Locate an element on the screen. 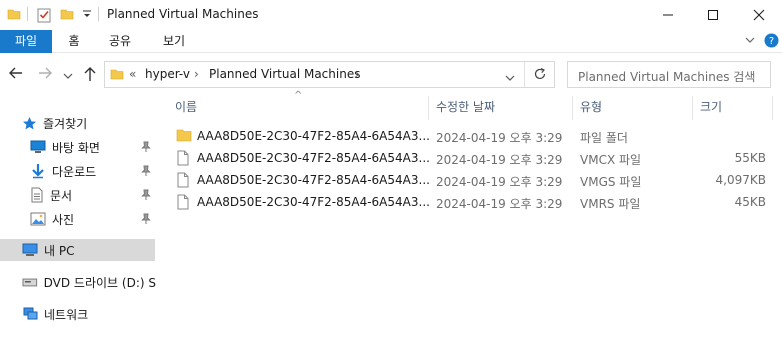 The image size is (782, 341). nav-item-downloads: 다운로드 is located at coordinates (90, 171).